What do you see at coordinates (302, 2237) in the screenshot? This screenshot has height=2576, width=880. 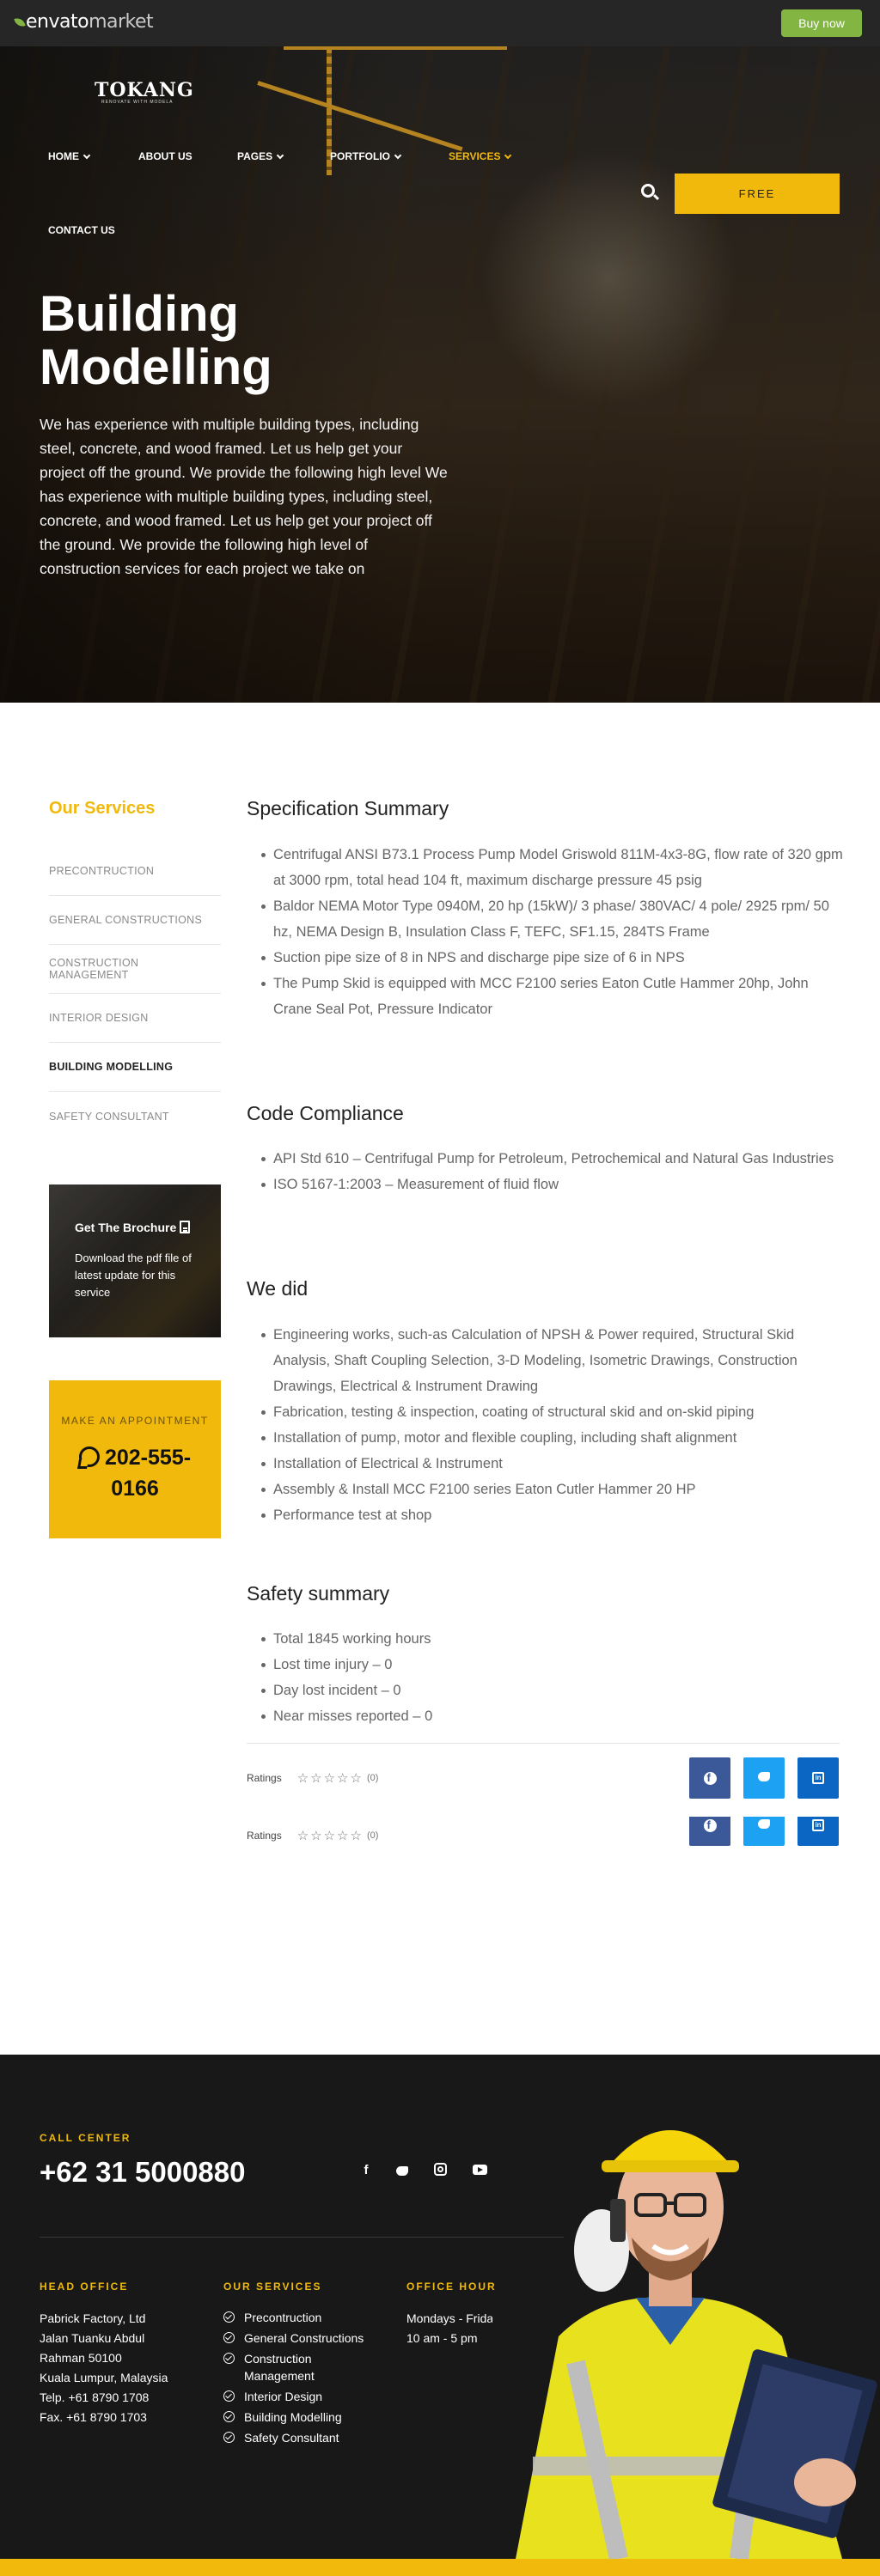 I see `footer-divider` at bounding box center [302, 2237].